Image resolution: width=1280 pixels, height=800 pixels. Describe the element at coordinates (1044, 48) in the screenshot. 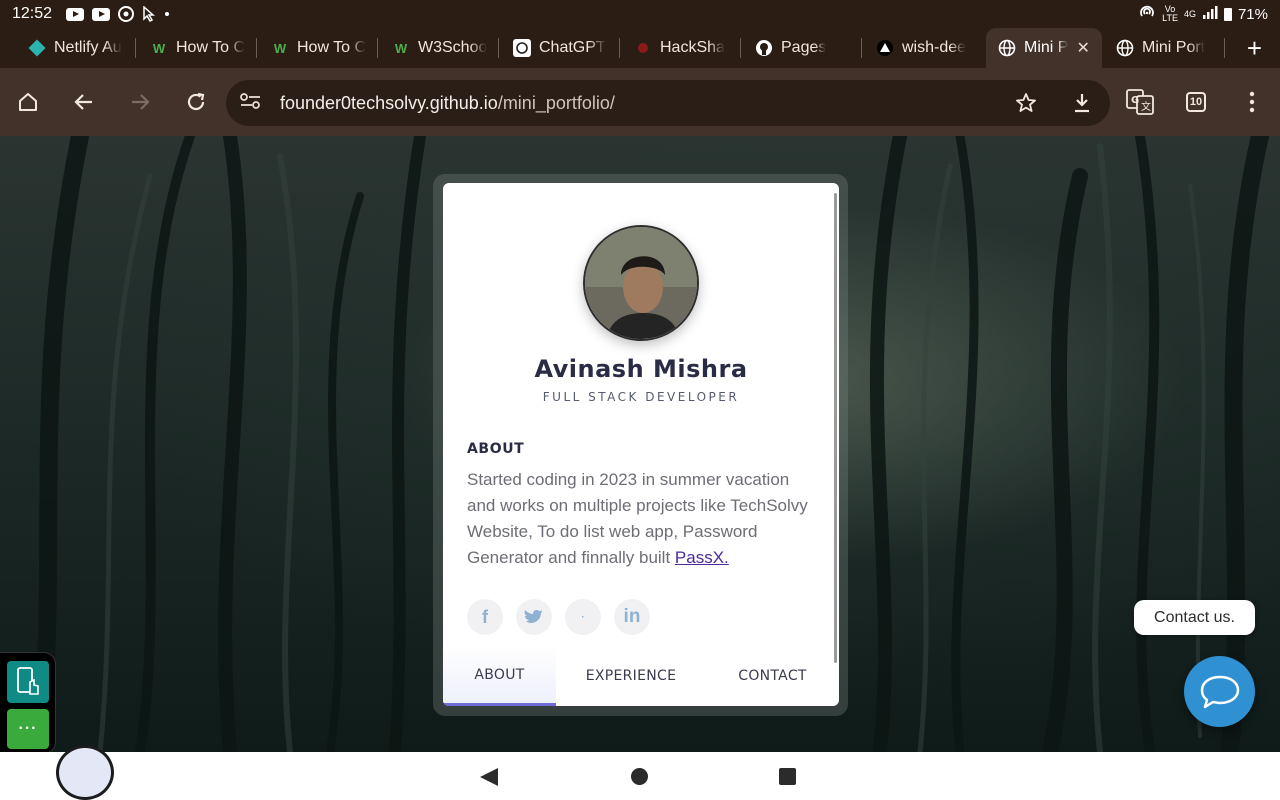

I see `tab-mini-portfolio-active: Mini P ✕` at that location.